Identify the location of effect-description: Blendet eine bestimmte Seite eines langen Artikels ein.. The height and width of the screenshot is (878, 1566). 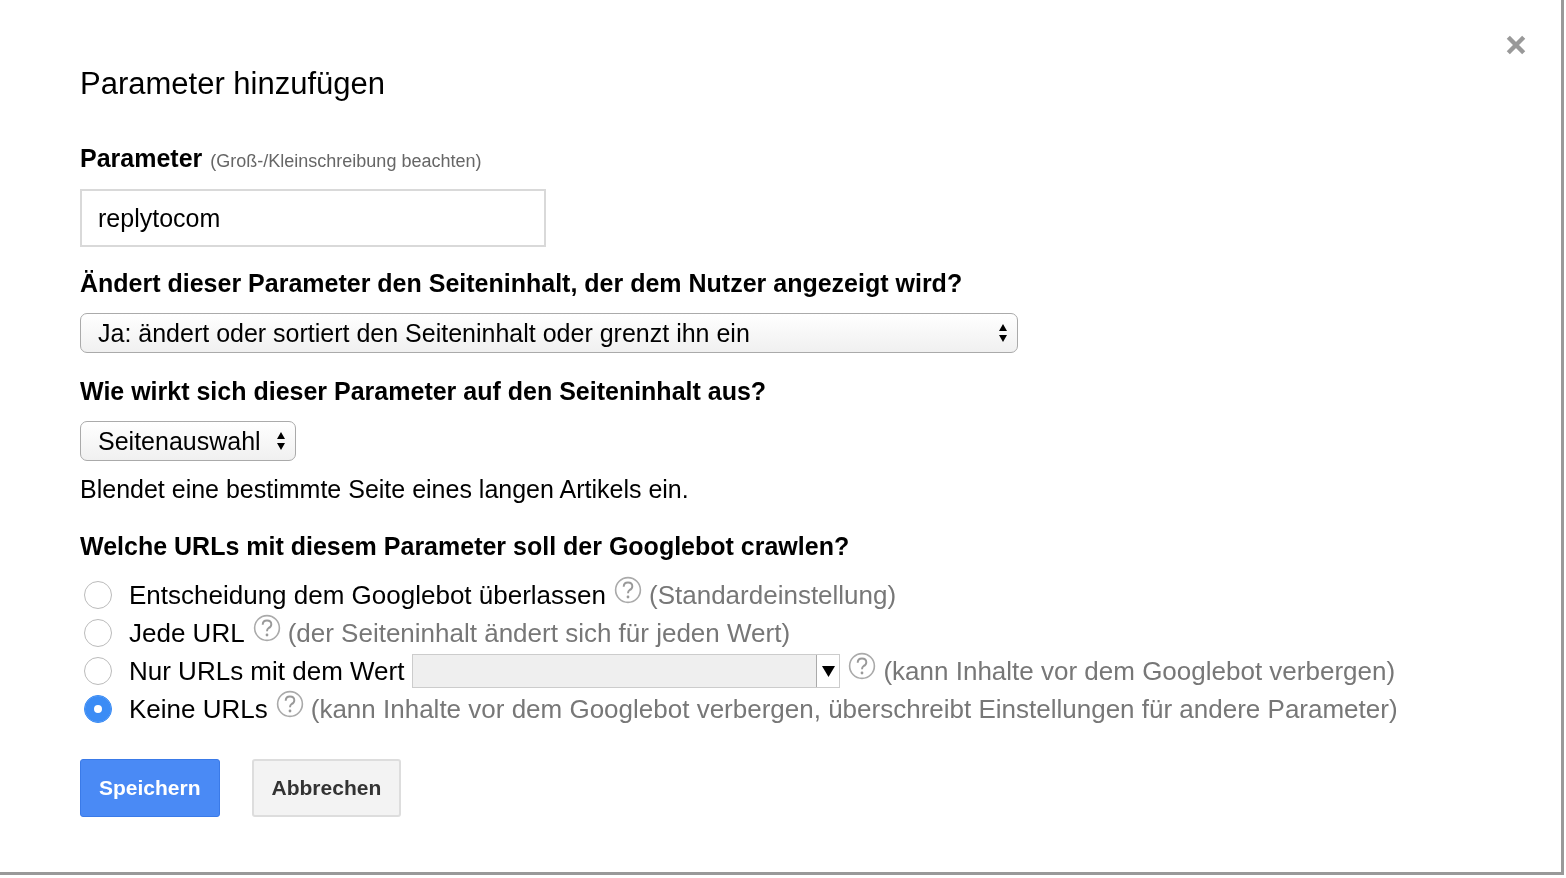
(385, 489).